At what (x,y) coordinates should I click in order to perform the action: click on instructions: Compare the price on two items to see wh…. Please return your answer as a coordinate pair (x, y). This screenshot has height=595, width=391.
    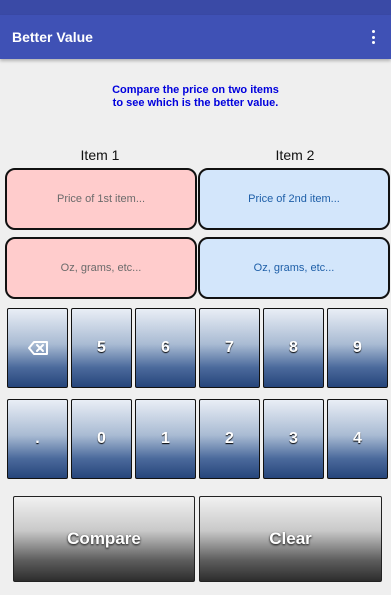
    Looking at the image, I should click on (195, 97).